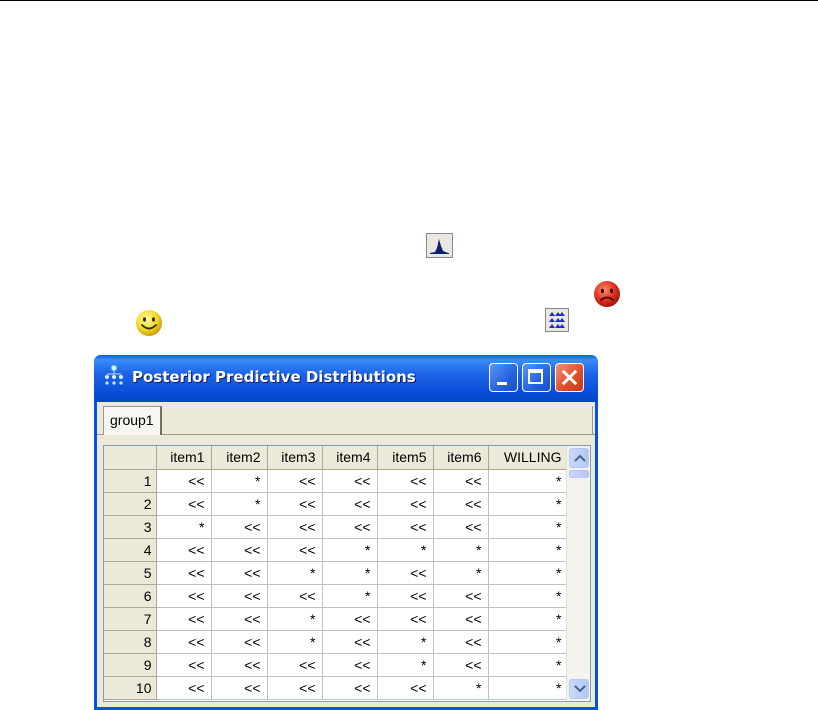 This screenshot has width=818, height=710. What do you see at coordinates (579, 474) in the screenshot?
I see `scroll-thumb` at bounding box center [579, 474].